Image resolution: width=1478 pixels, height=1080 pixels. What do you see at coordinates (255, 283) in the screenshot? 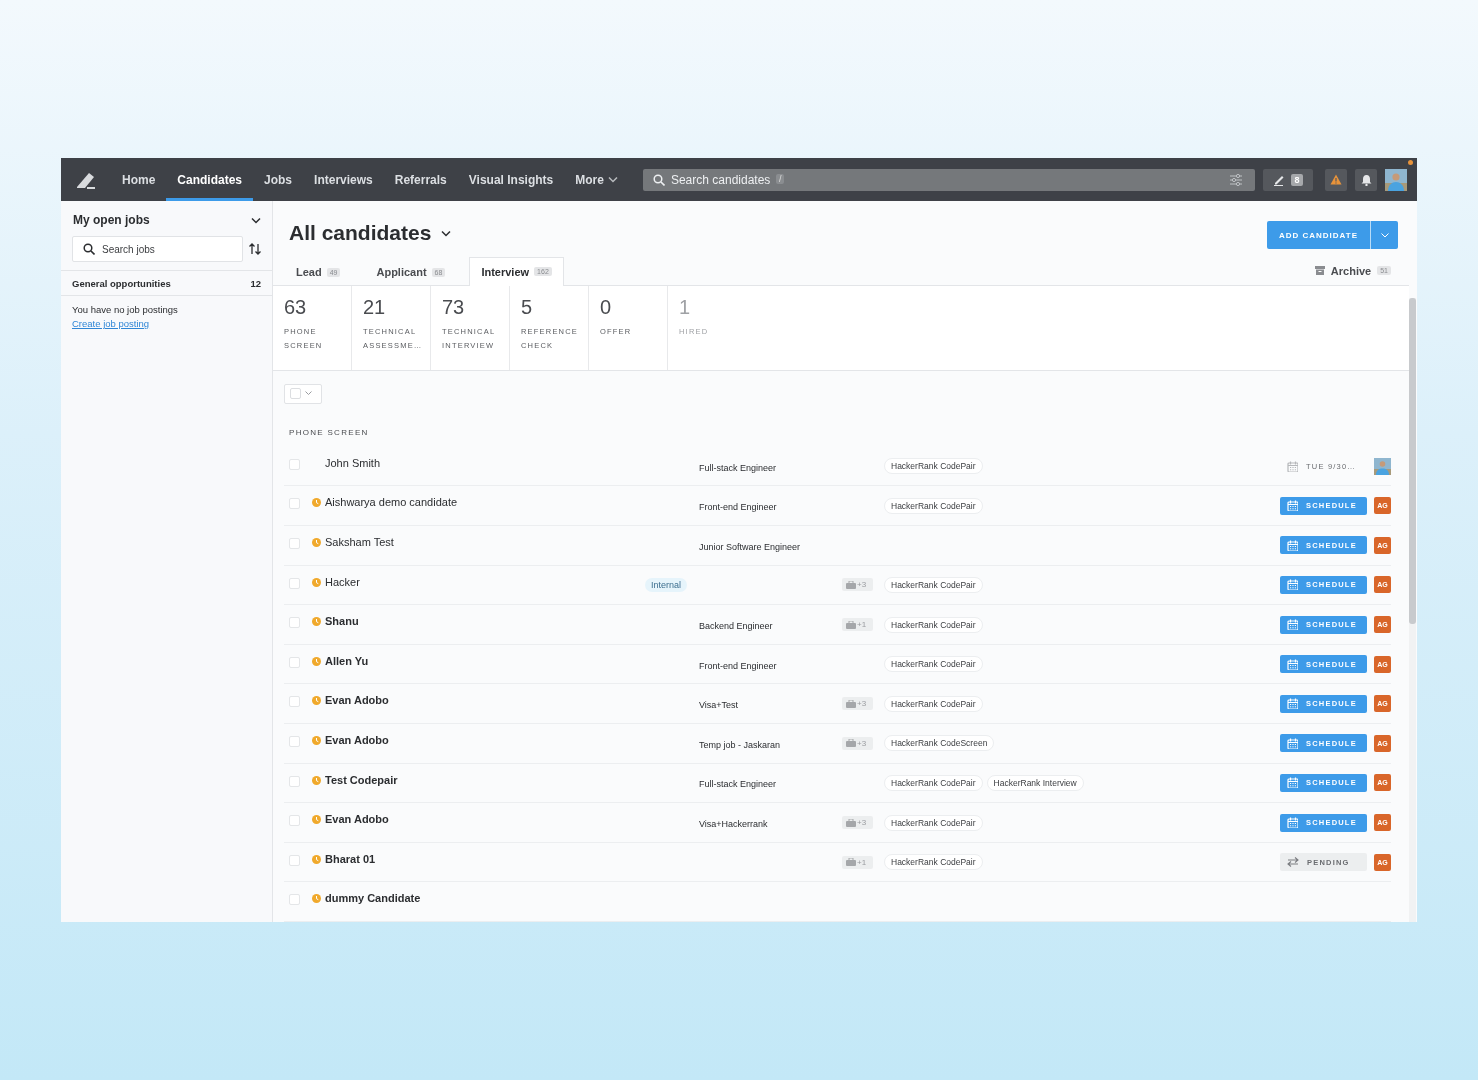
I see `group-count: 12` at bounding box center [255, 283].